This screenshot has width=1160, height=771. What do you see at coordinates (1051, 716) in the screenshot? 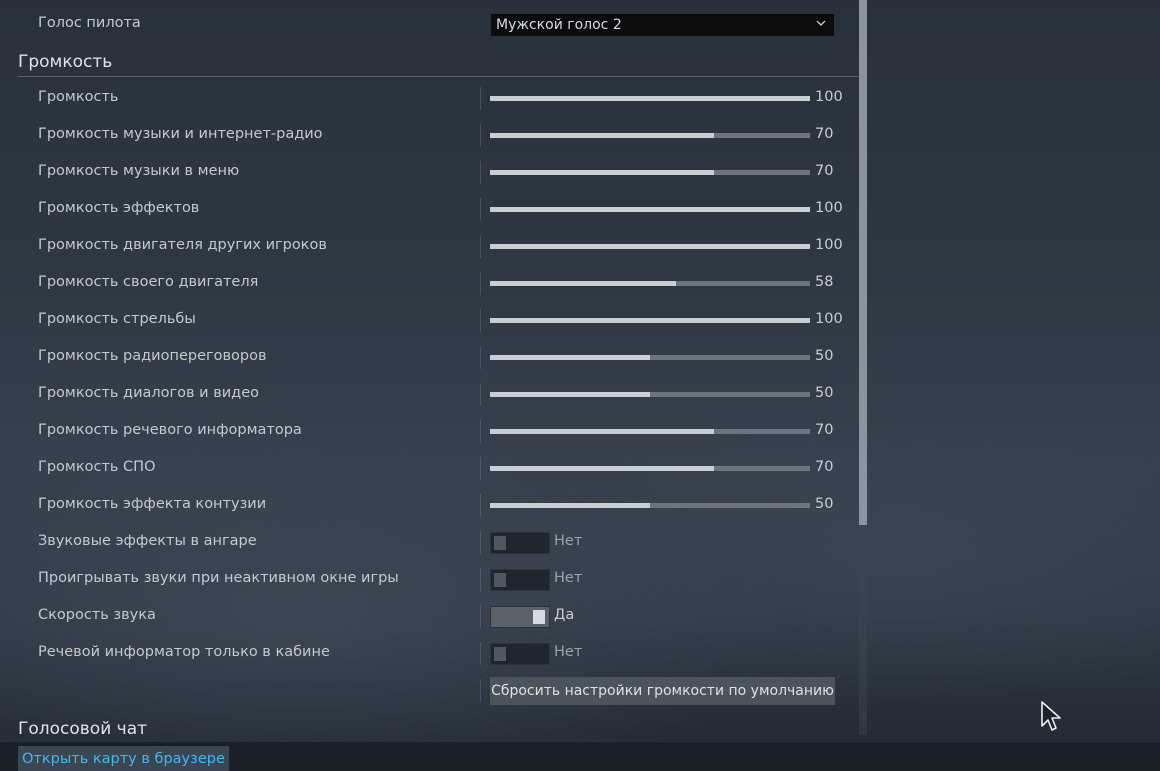
I see `mouse-cursor-icon` at bounding box center [1051, 716].